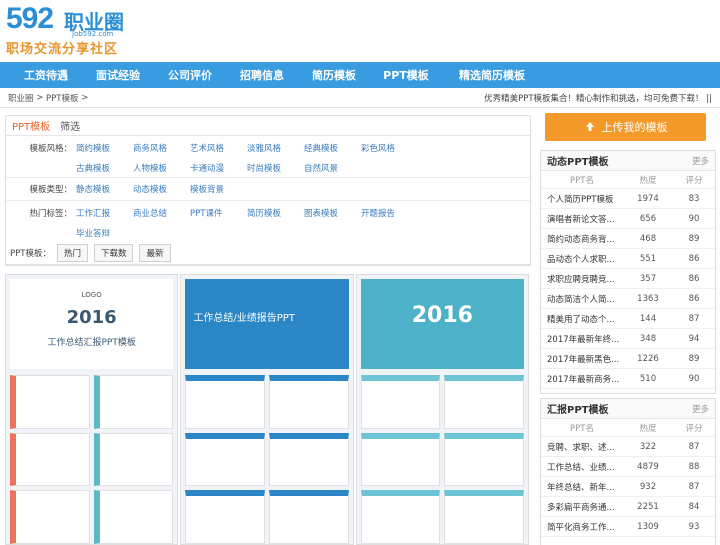 The width and height of the screenshot is (720, 545). Describe the element at coordinates (628, 259) in the screenshot. I see `table-row: 品动态个人求职... 551 86` at that location.